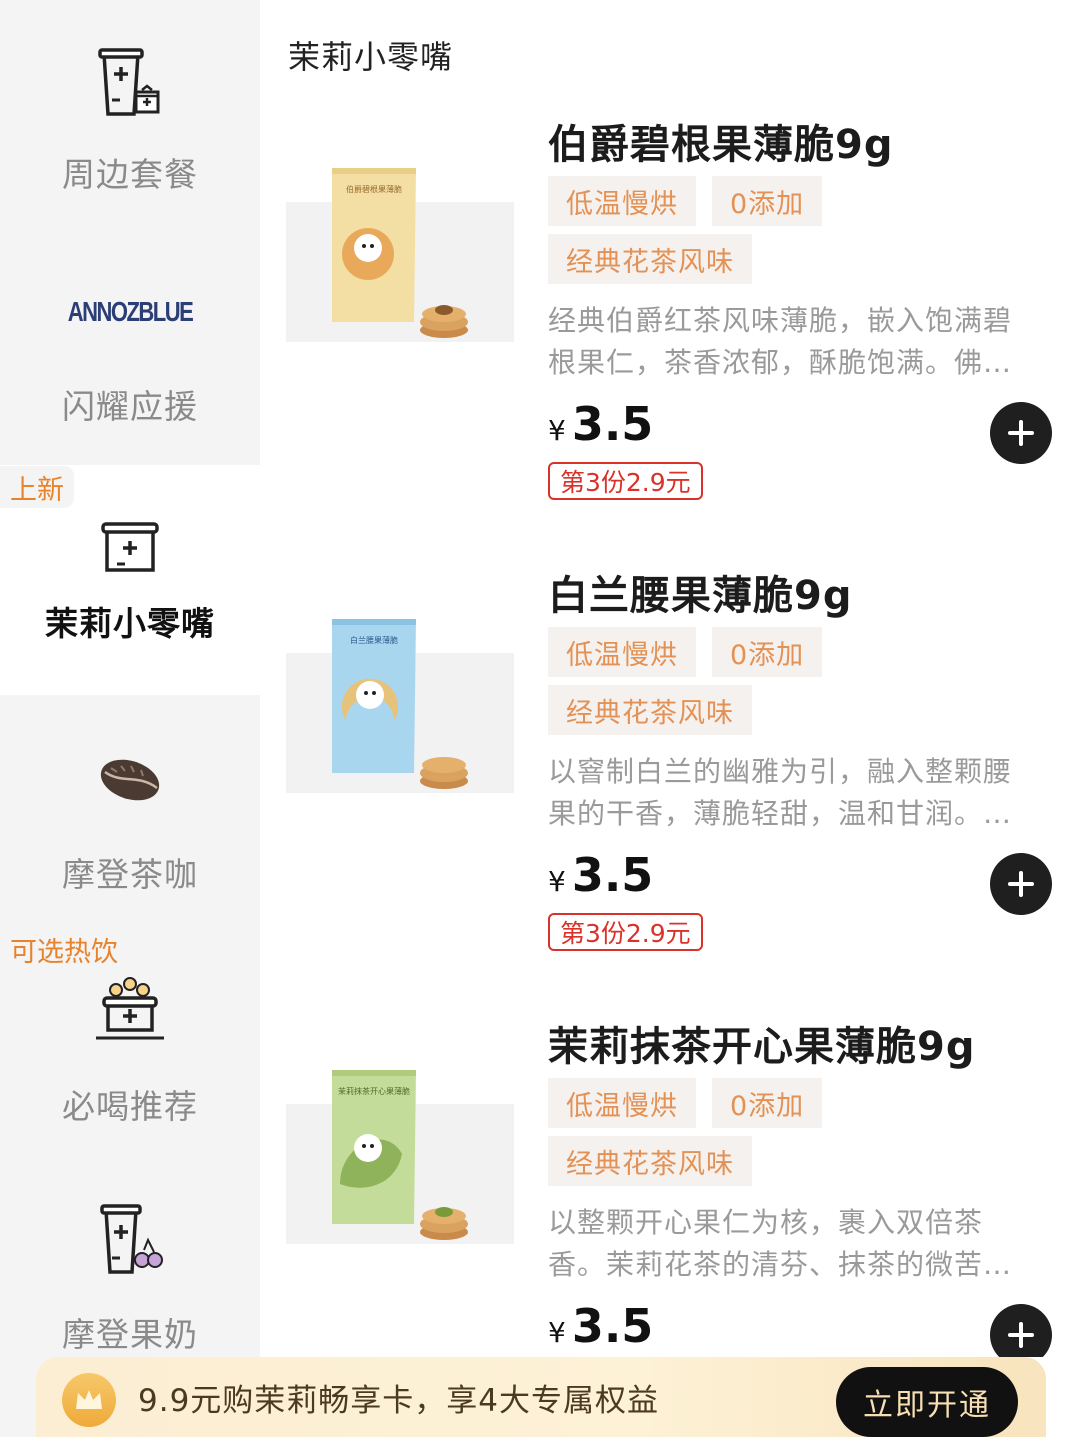 The image size is (1076, 1437). What do you see at coordinates (130, 1334) in the screenshot?
I see `sidebar-item-label: 摩登果奶` at bounding box center [130, 1334].